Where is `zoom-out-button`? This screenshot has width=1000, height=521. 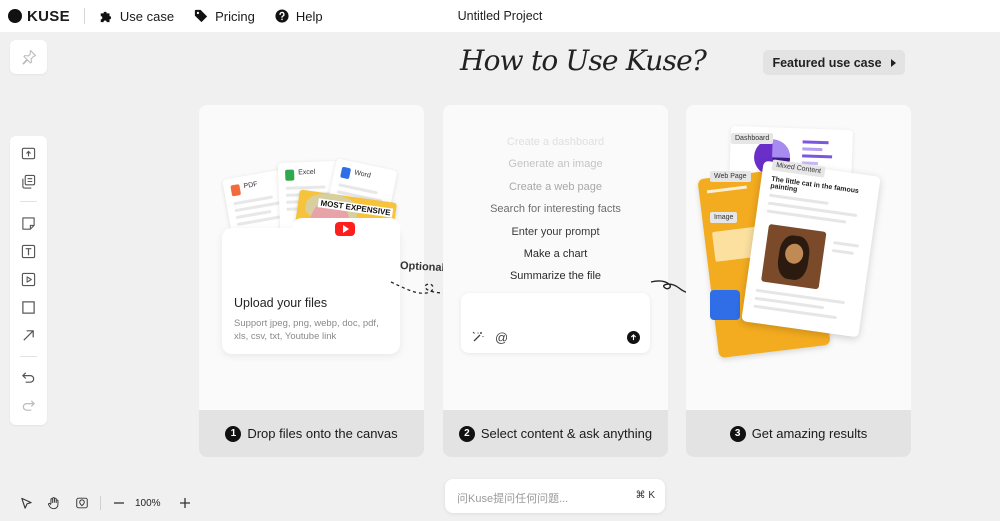 zoom-out-button is located at coordinates (119, 503).